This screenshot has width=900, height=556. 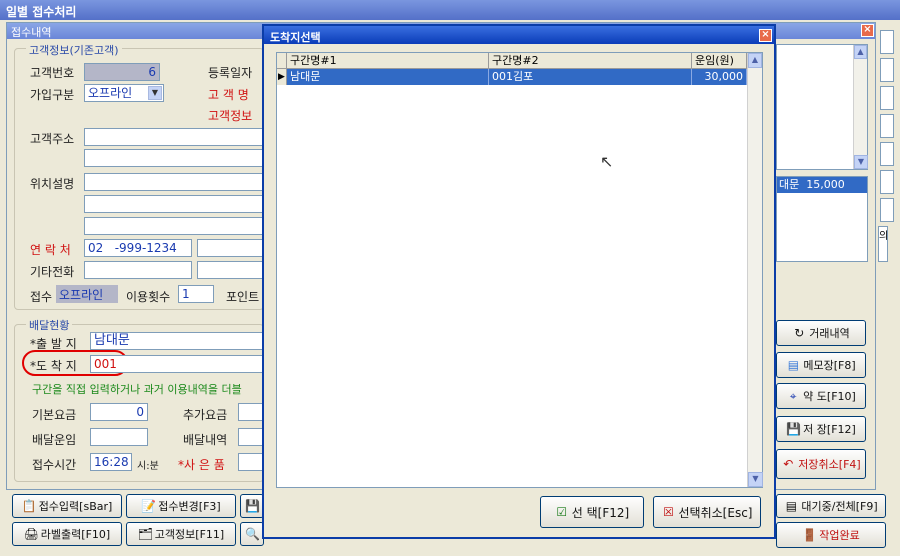 I want to click on extra-fee-field, so click(x=251, y=412).